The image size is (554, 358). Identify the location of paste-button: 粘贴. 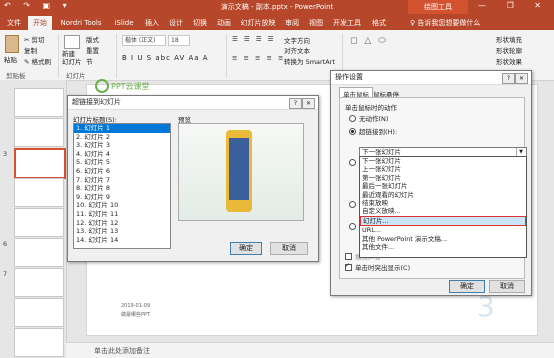
(10, 59).